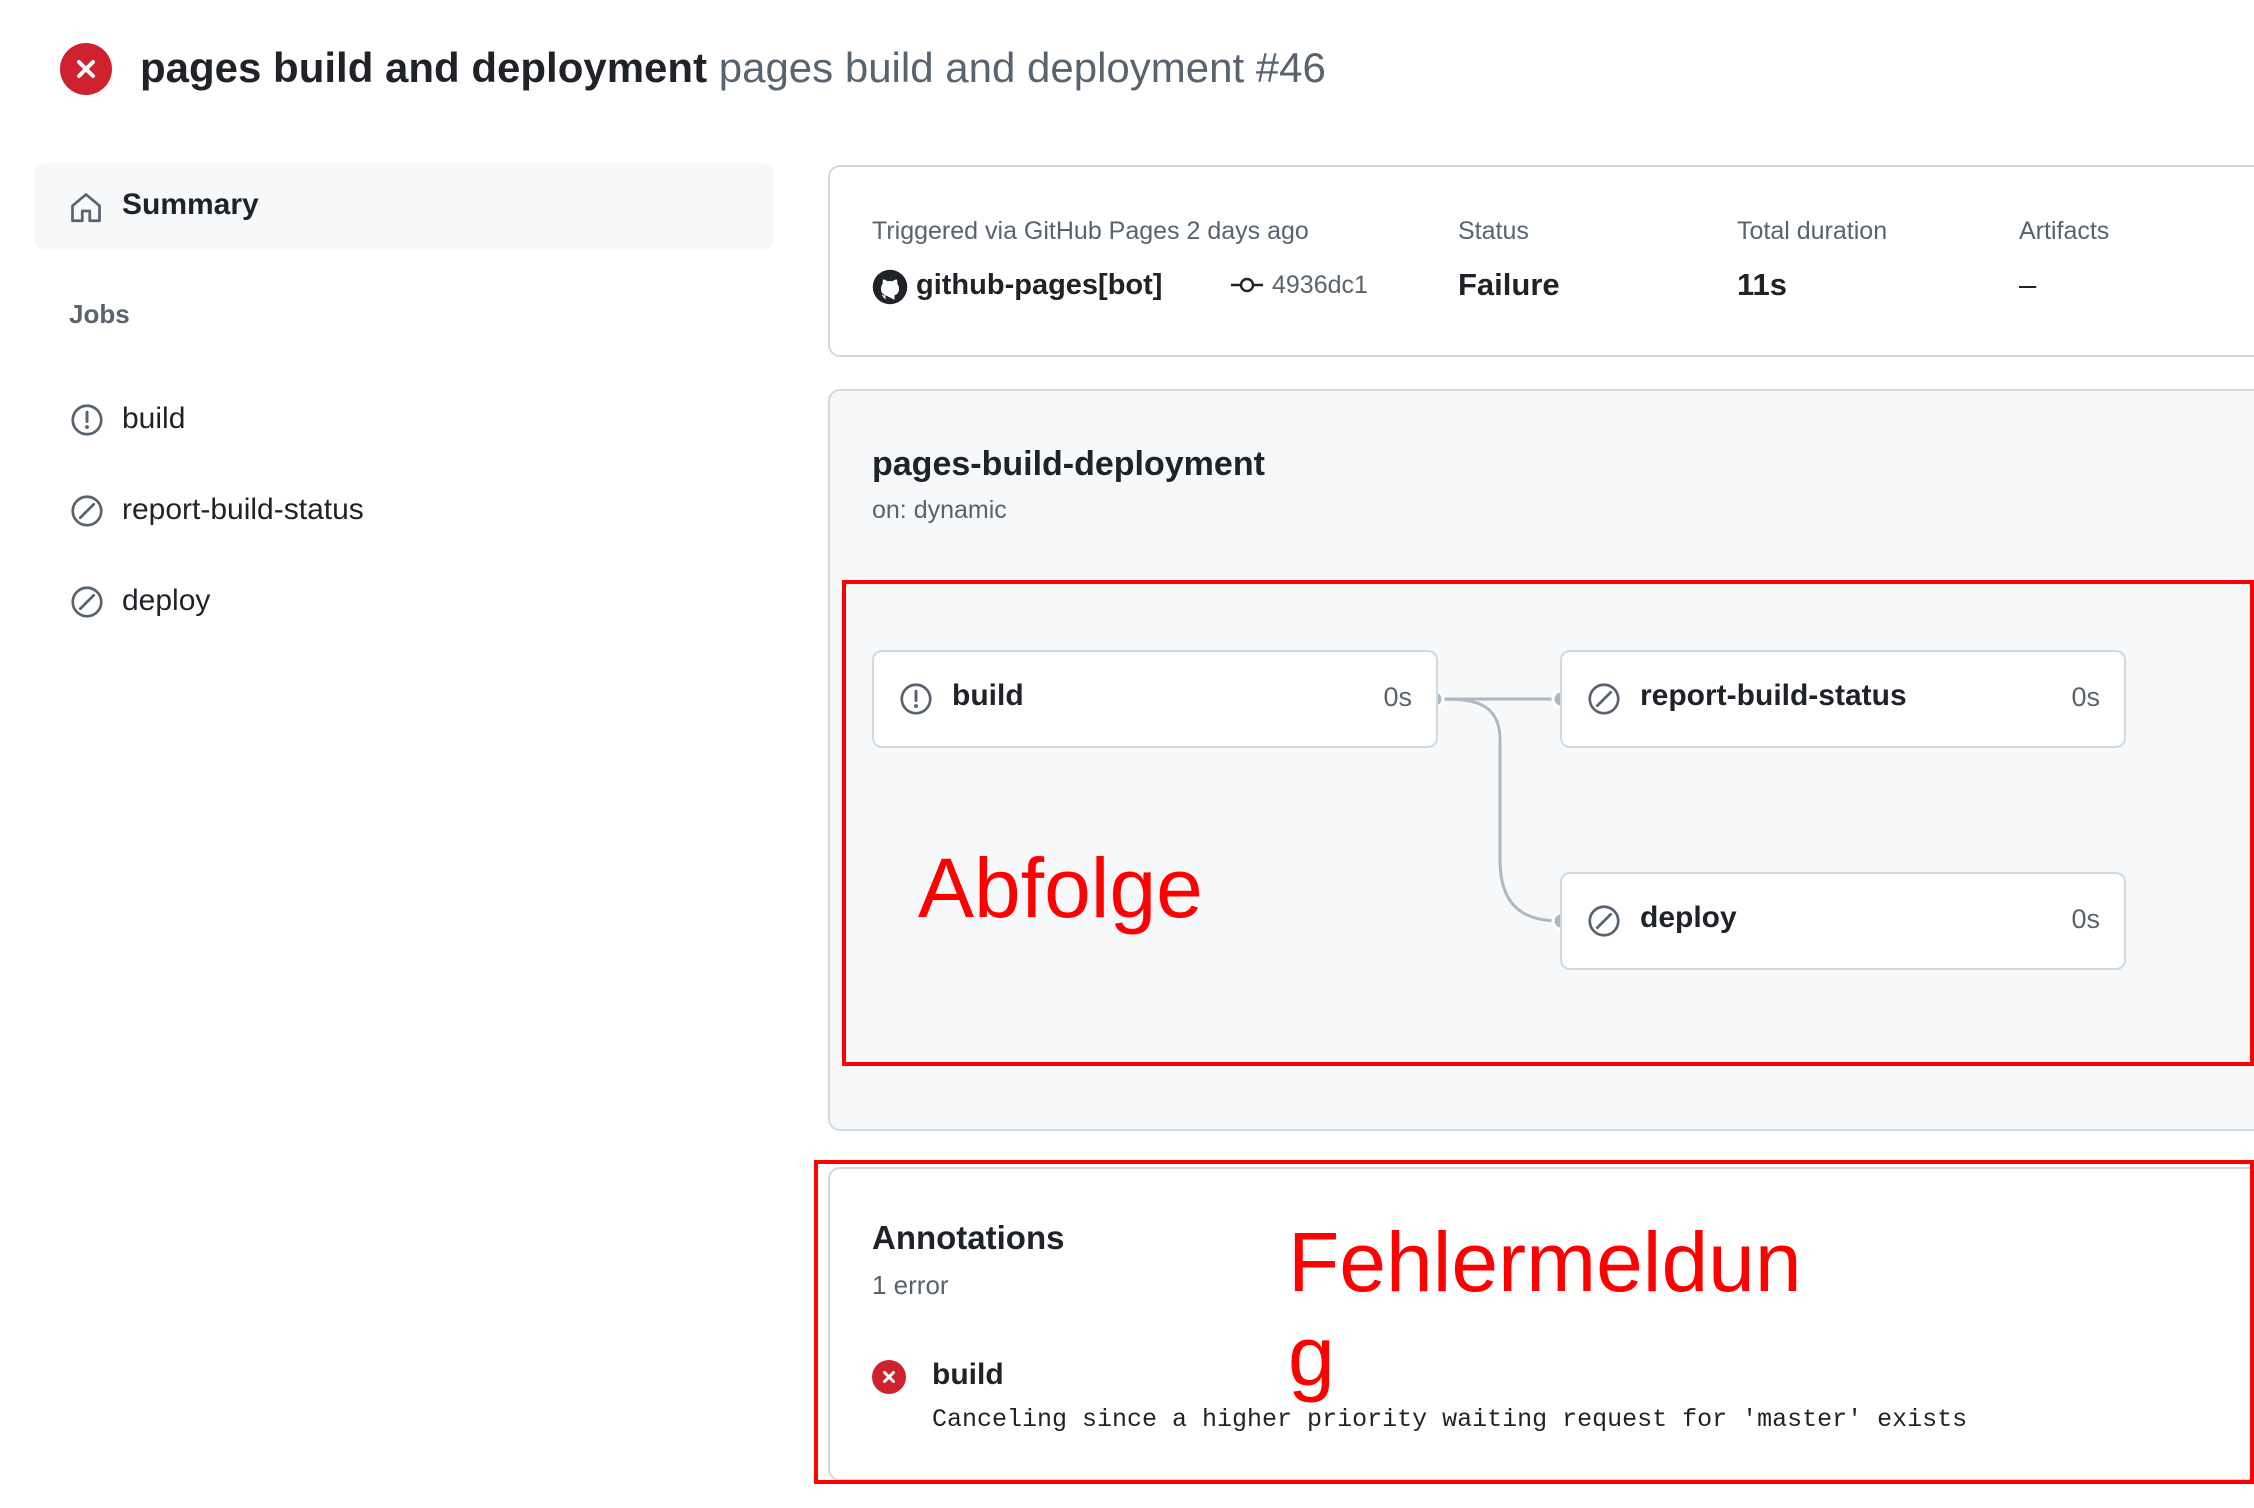 This screenshot has width=2254, height=1508. I want to click on duration-value: 11s, so click(1762, 284).